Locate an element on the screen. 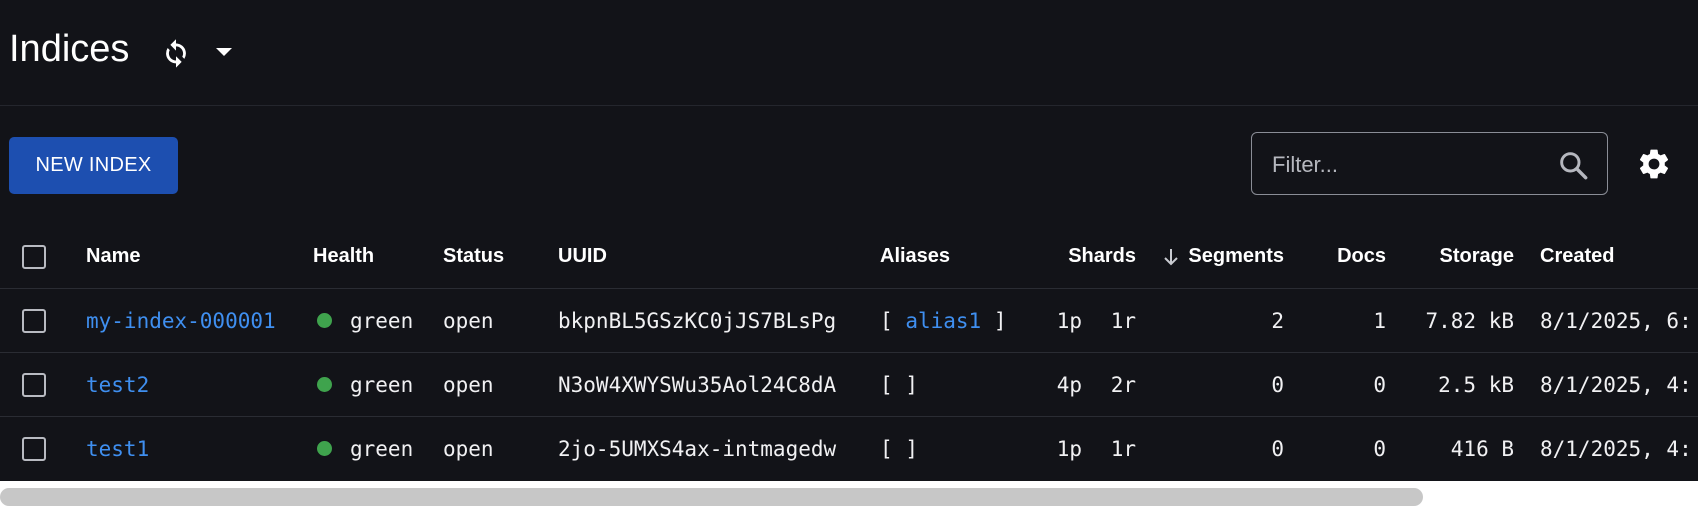 This screenshot has height=514, width=1698. alias-link: alias1 is located at coordinates (943, 321).